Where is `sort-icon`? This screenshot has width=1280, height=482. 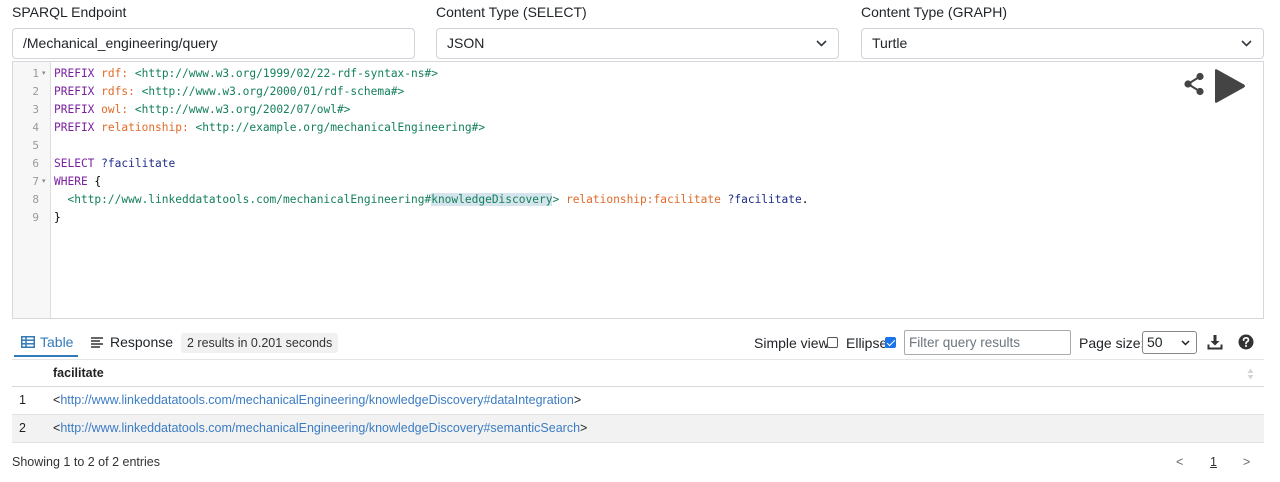 sort-icon is located at coordinates (1250, 374).